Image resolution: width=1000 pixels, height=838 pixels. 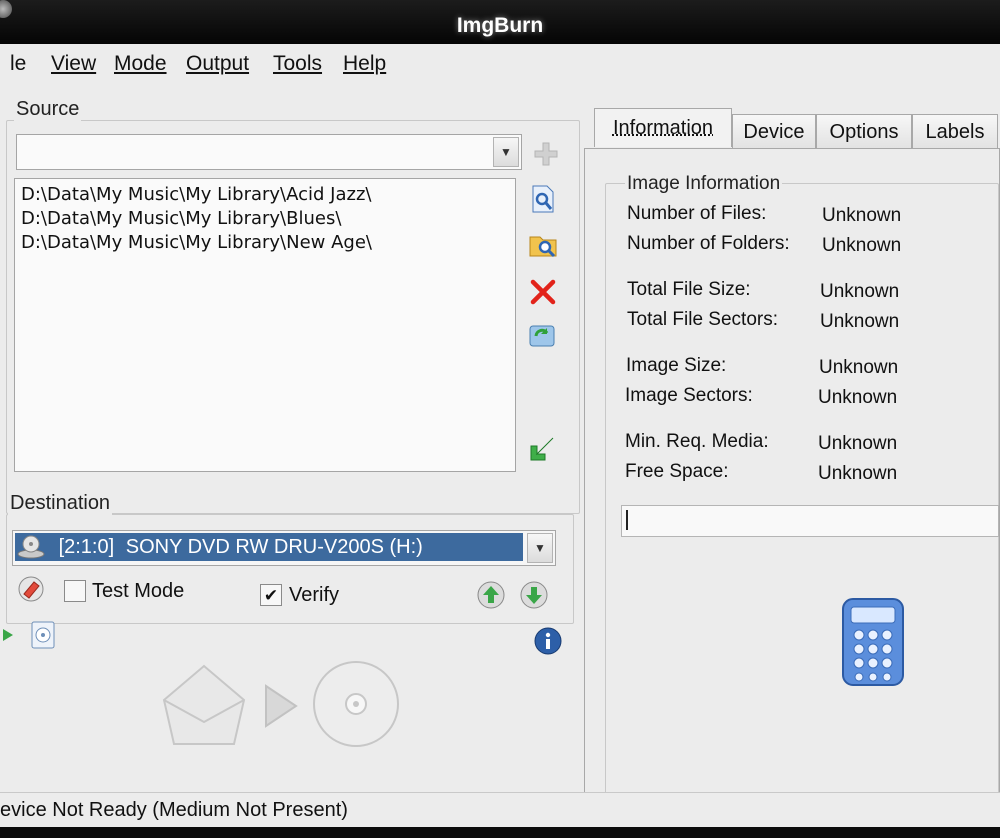 I want to click on title-bar: ImgBurn, so click(x=500, y=22).